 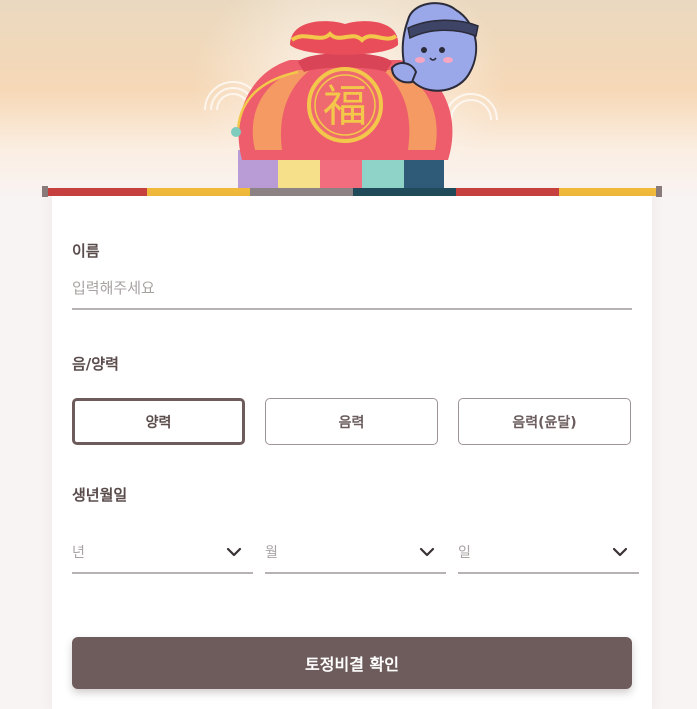 What do you see at coordinates (86, 251) in the screenshot?
I see `name-label: 이름` at bounding box center [86, 251].